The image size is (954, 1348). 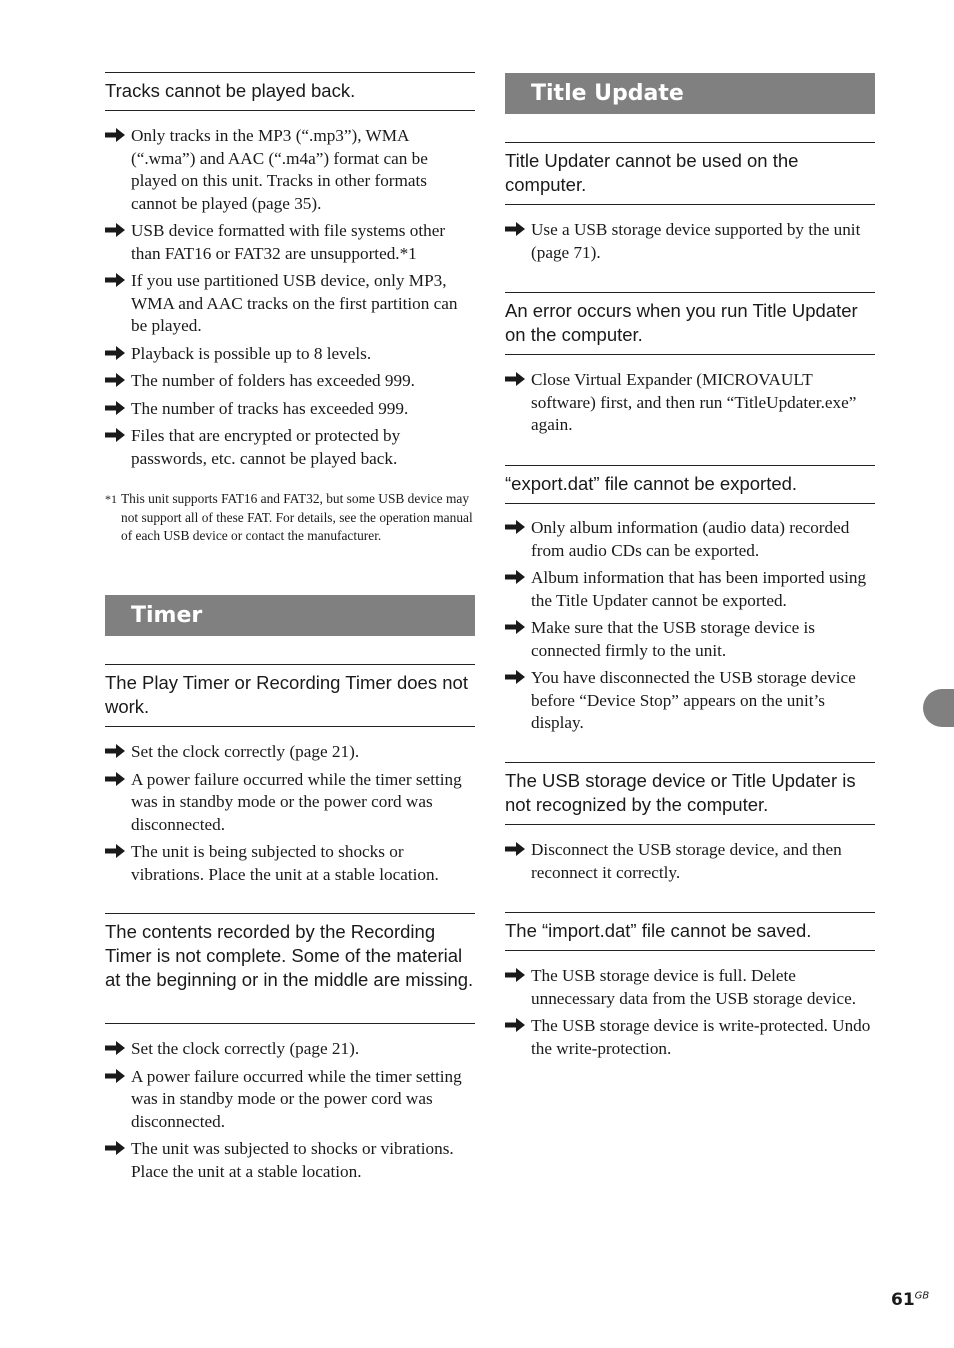 I want to click on list-item: Playback is possible up to 8 levels., so click(x=291, y=354).